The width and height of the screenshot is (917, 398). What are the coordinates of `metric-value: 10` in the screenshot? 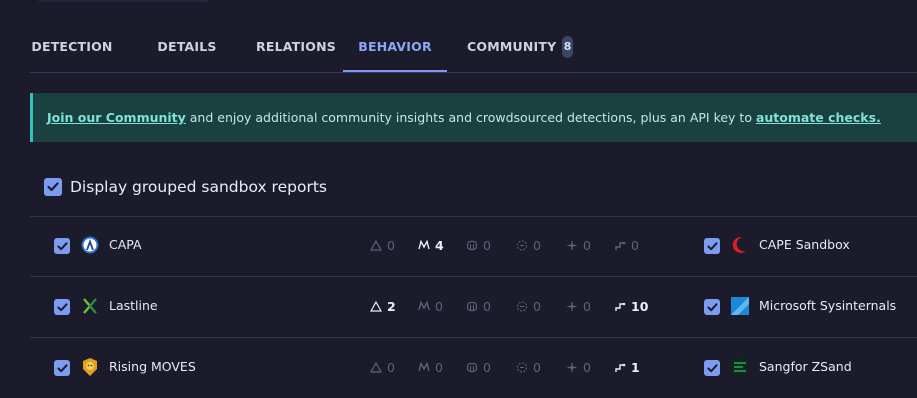 It's located at (640, 306).